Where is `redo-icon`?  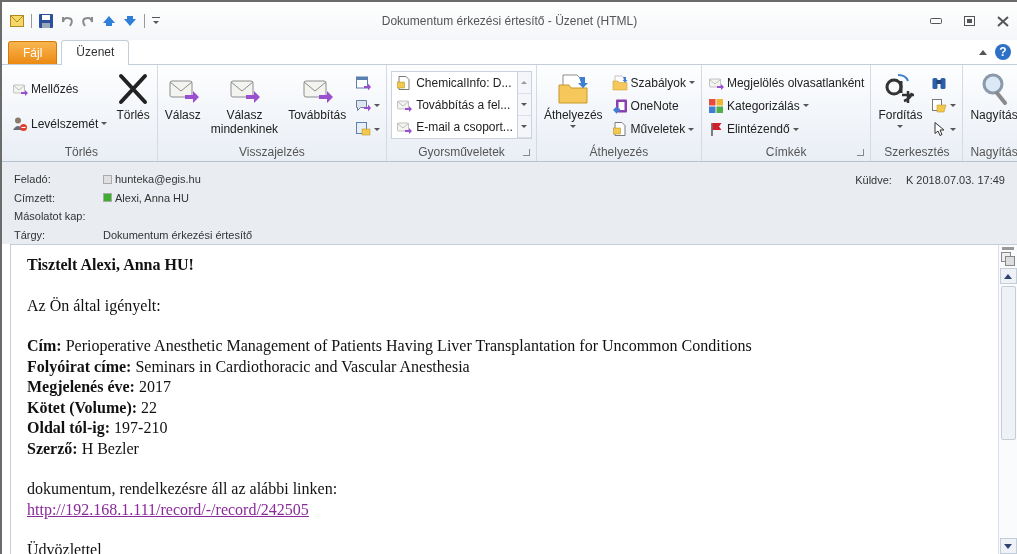 redo-icon is located at coordinates (88, 21).